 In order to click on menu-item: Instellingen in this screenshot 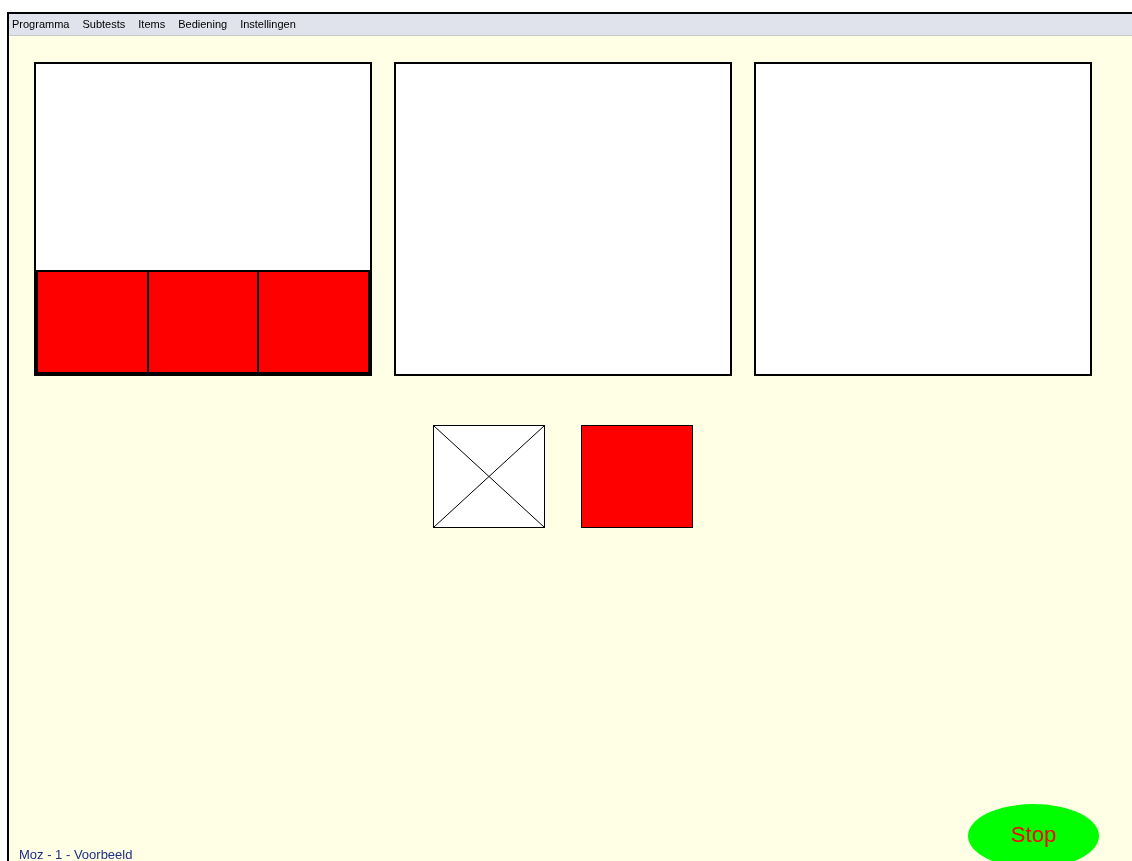, I will do `click(268, 24)`.